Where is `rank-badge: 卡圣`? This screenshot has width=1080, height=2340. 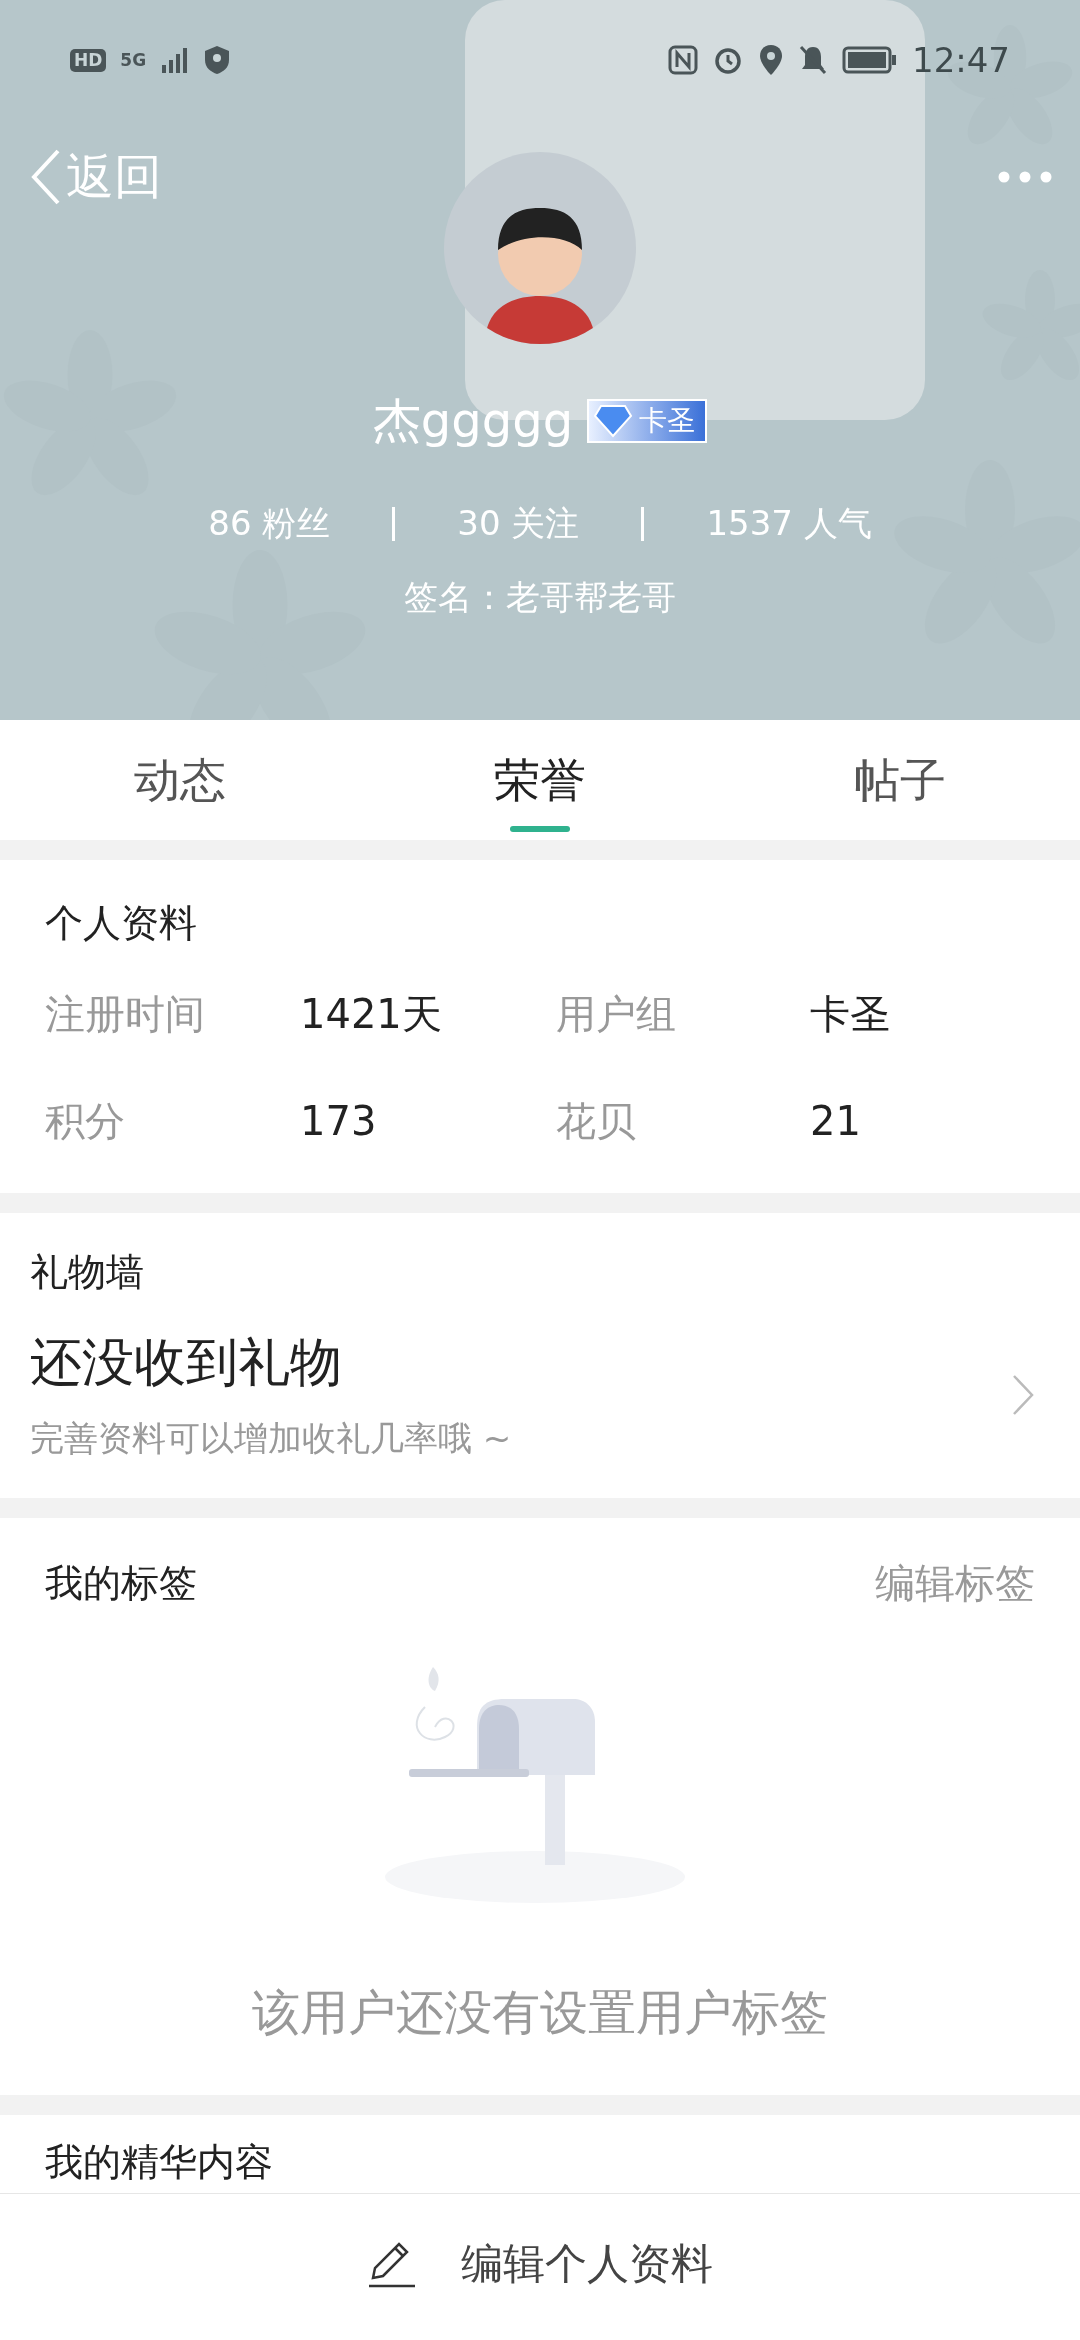 rank-badge: 卡圣 is located at coordinates (647, 421).